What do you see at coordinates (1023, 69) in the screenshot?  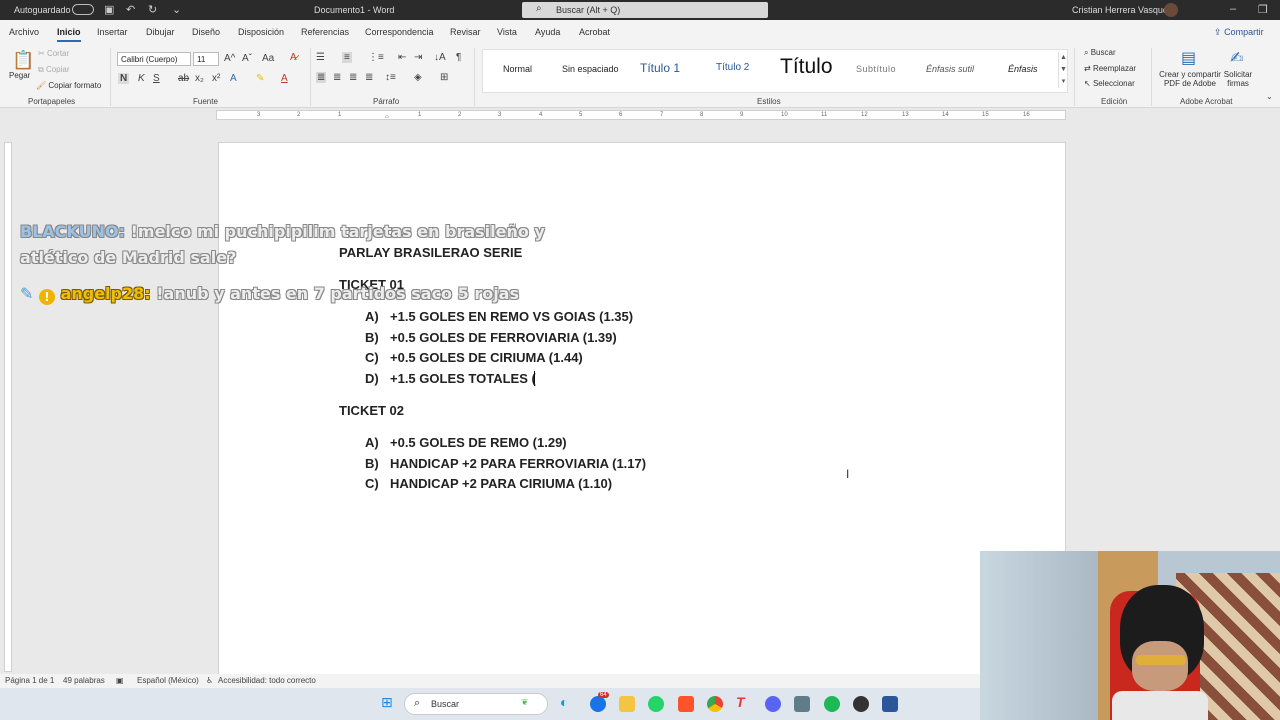 I see `style-emphasis: Énfasis` at bounding box center [1023, 69].